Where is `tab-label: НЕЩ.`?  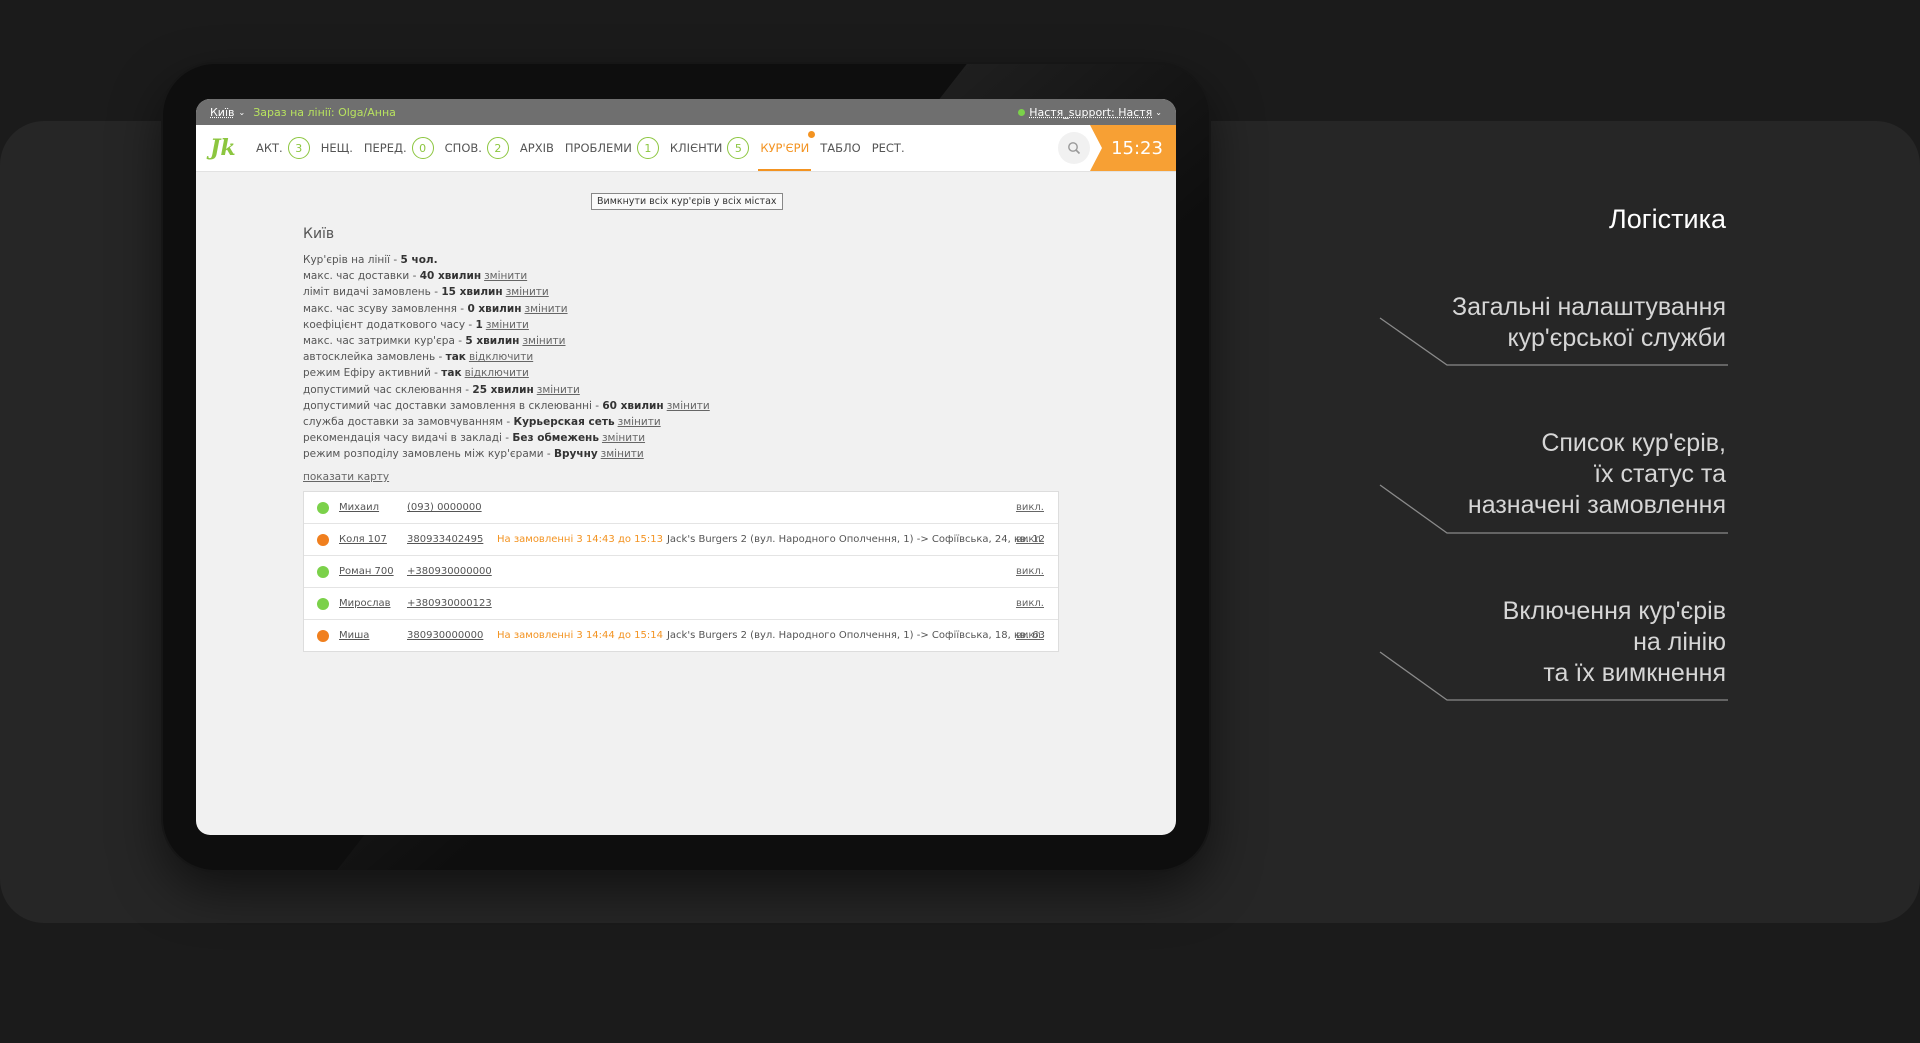 tab-label: НЕЩ. is located at coordinates (336, 148).